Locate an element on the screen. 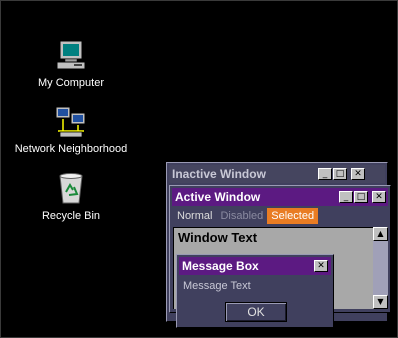 This screenshot has width=398, height=338. recycle-bin-icon is located at coordinates (71, 189).